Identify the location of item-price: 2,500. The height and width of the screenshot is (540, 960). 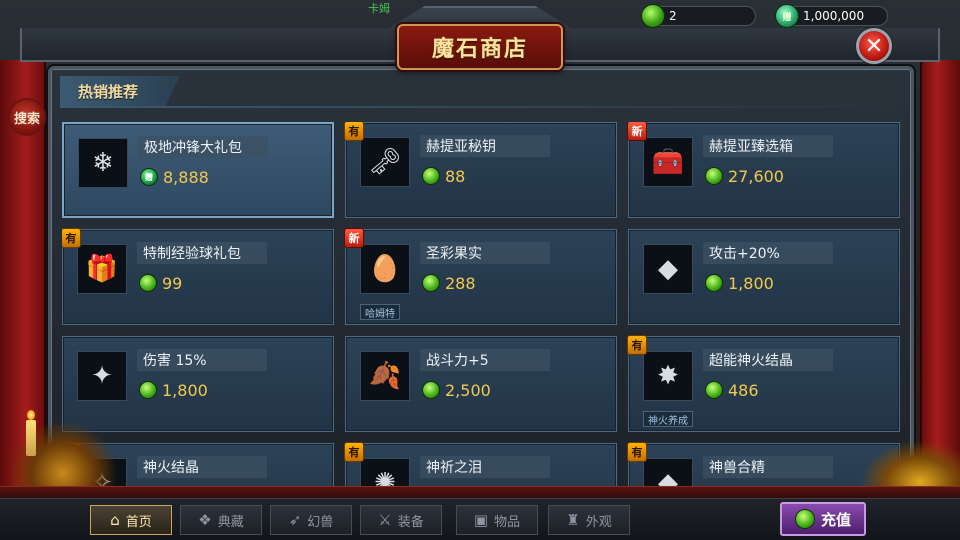
(456, 390).